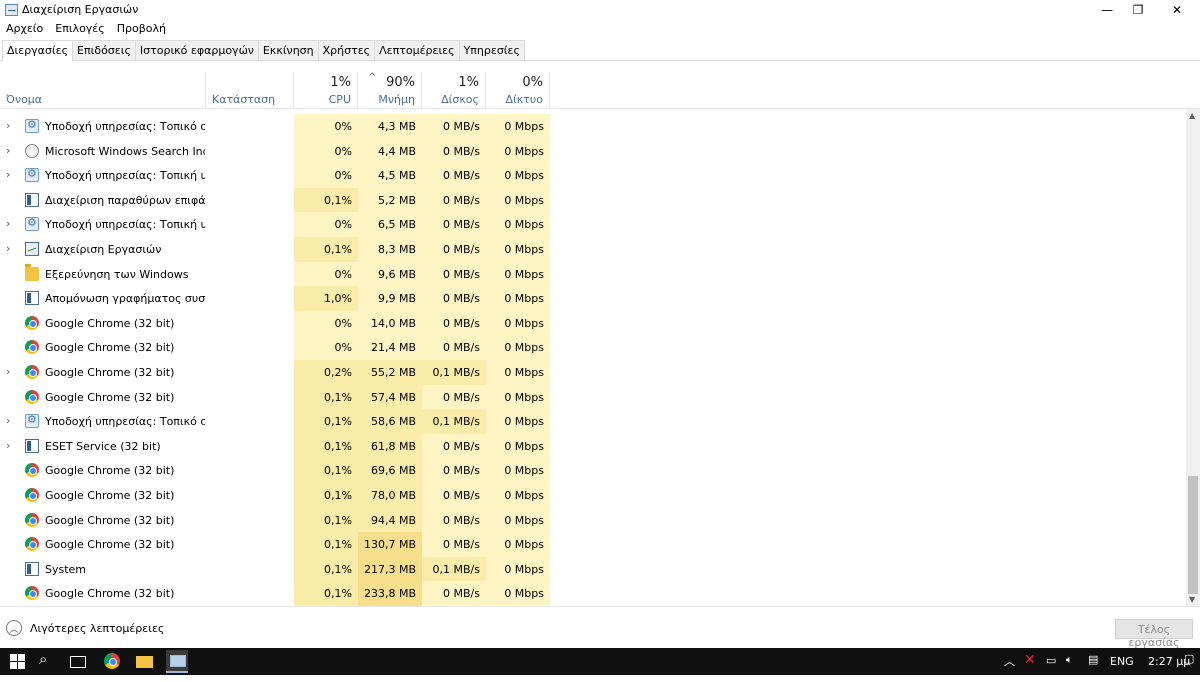  What do you see at coordinates (518, 90) in the screenshot?
I see `column-network: 0% Δίκτυο` at bounding box center [518, 90].